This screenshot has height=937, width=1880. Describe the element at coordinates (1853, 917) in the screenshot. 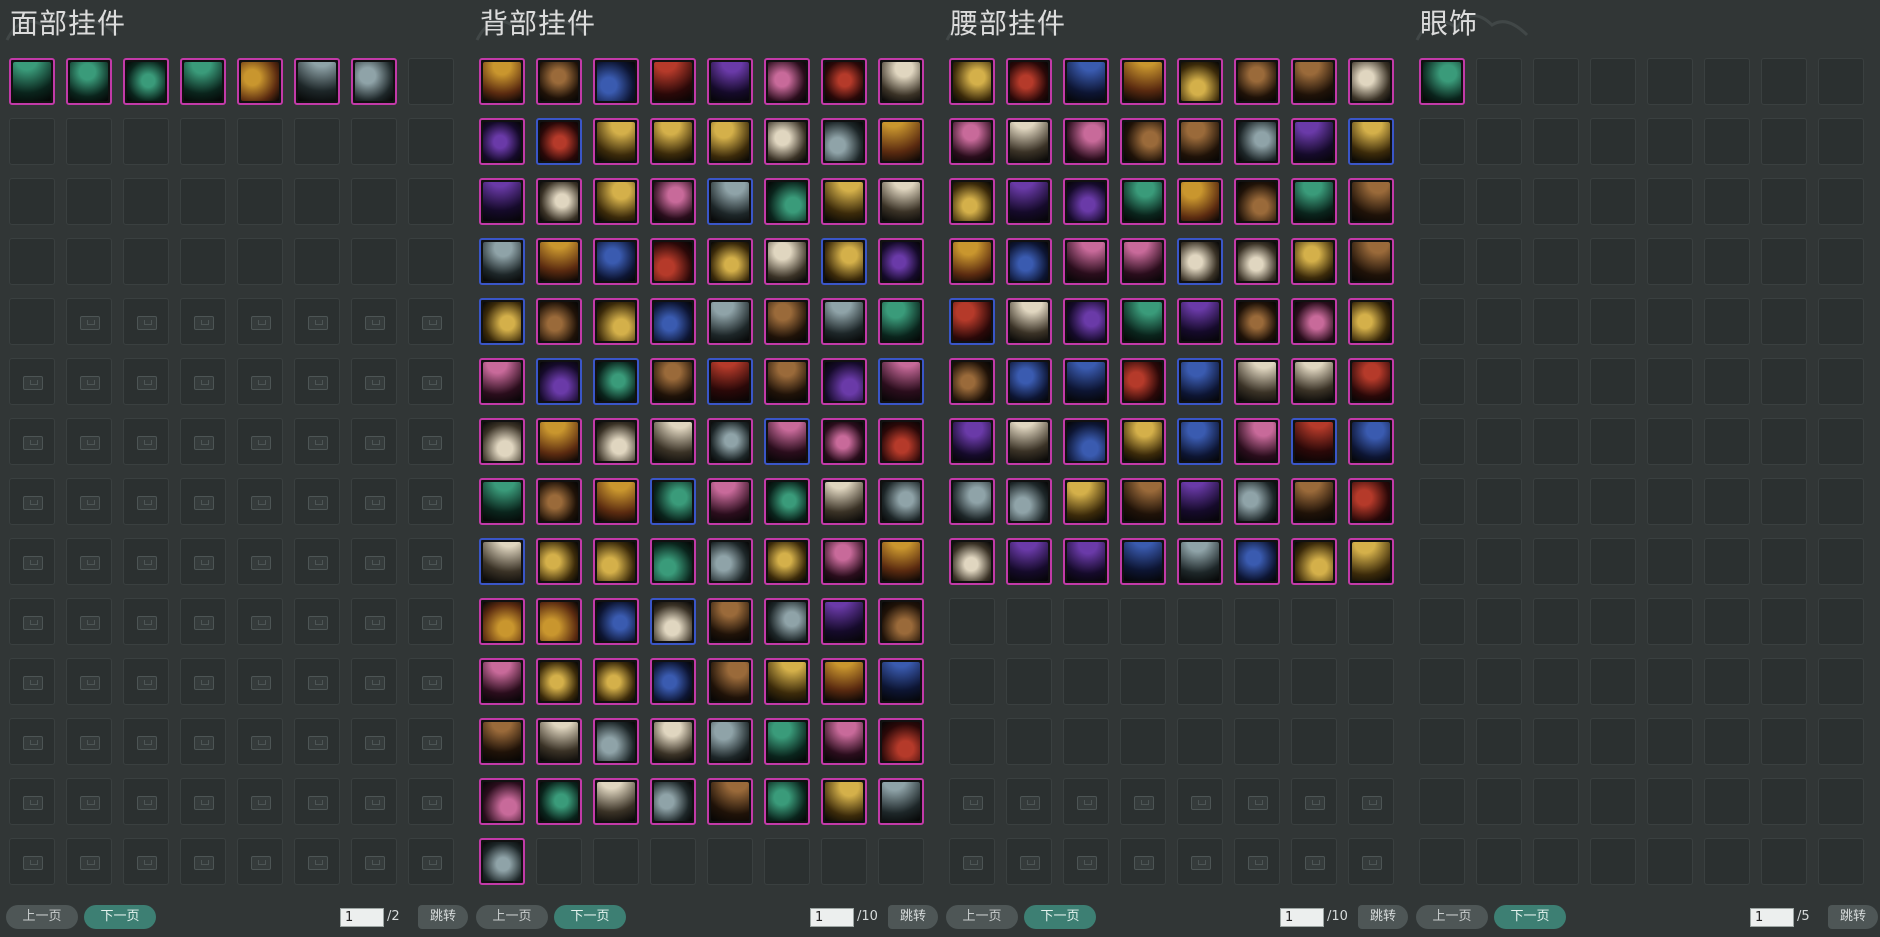

I see `jump-button: 跳转` at that location.